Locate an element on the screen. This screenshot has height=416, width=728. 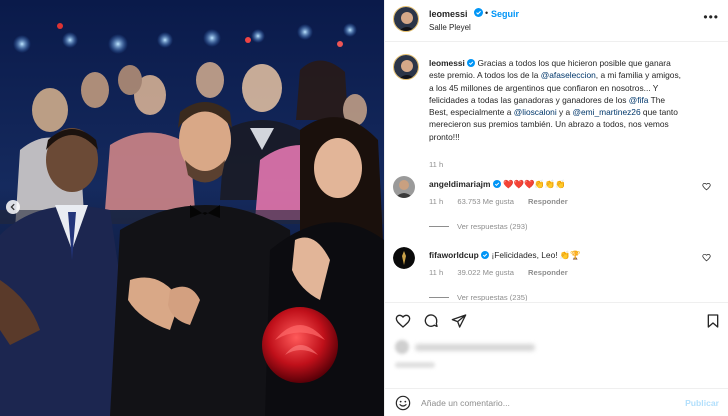
view-replies-button: Ver respuestas (235) is located at coordinates (478, 297).